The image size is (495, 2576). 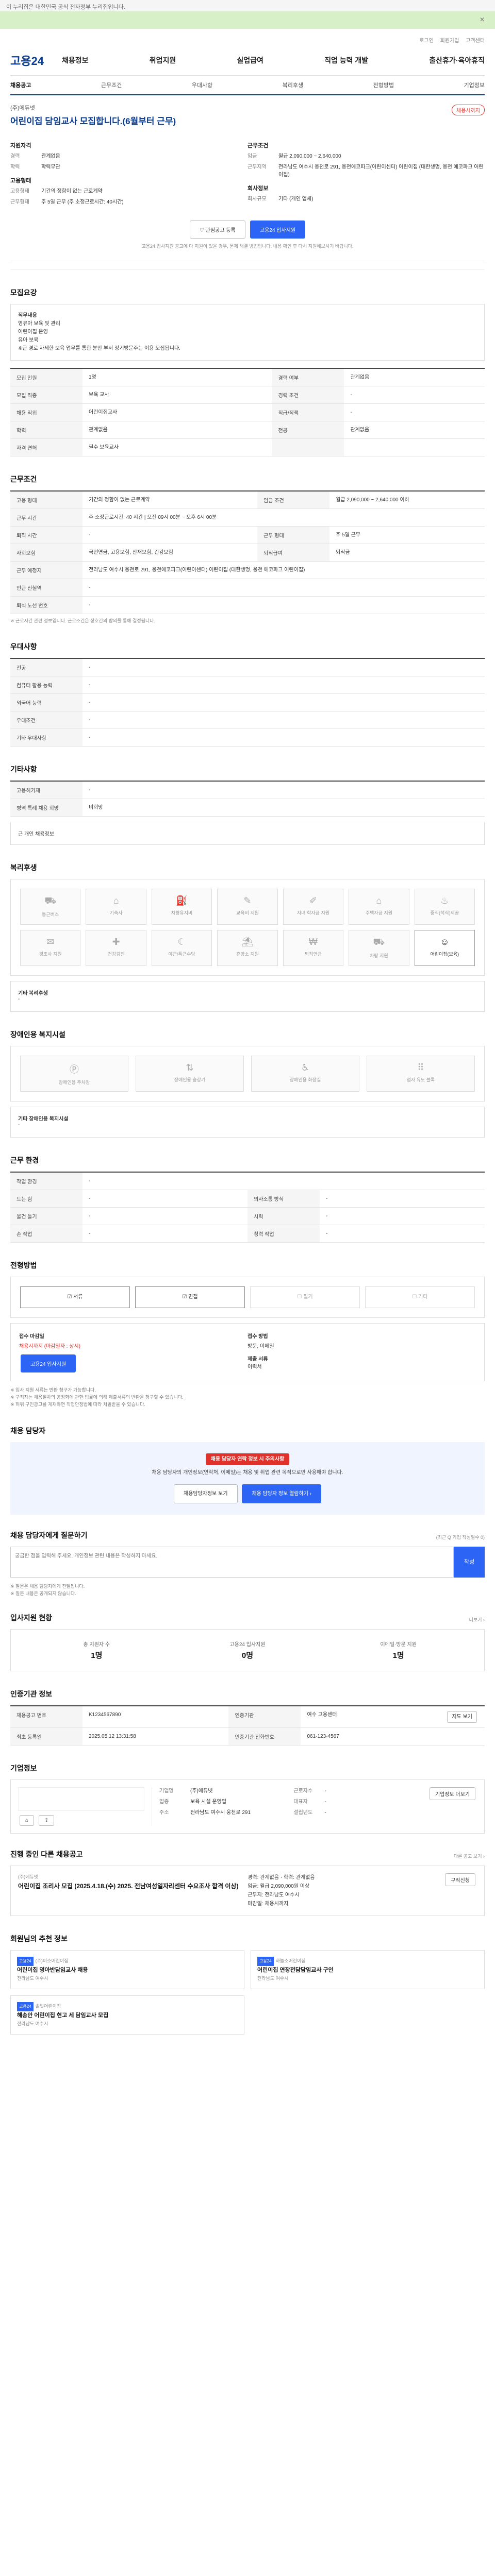 What do you see at coordinates (163, 60) in the screenshot?
I see `gnb-item-support: 취업지원` at bounding box center [163, 60].